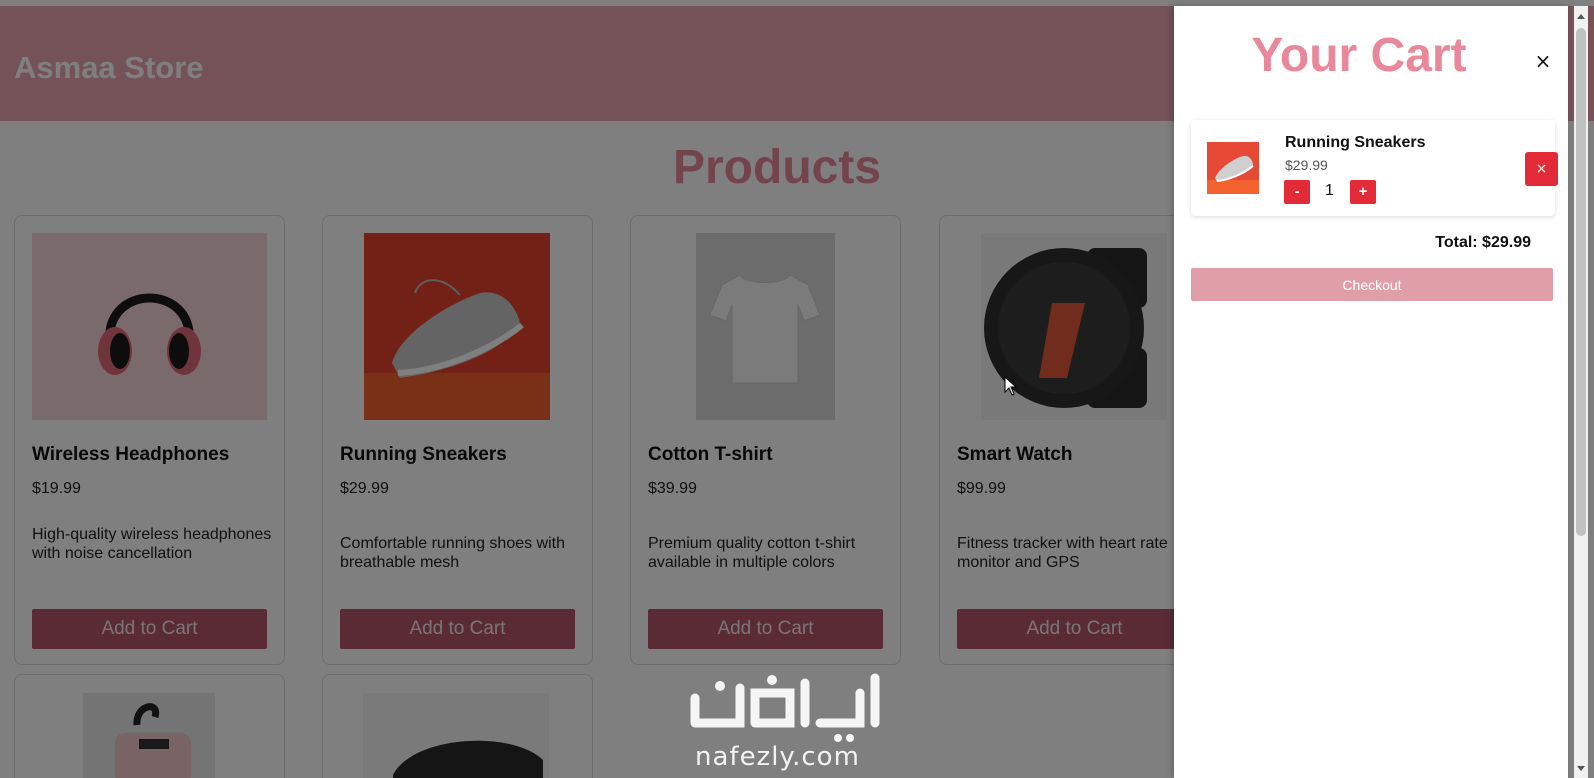 This screenshot has height=778, width=1594. I want to click on decrease-quantity-button: -, so click(1297, 192).